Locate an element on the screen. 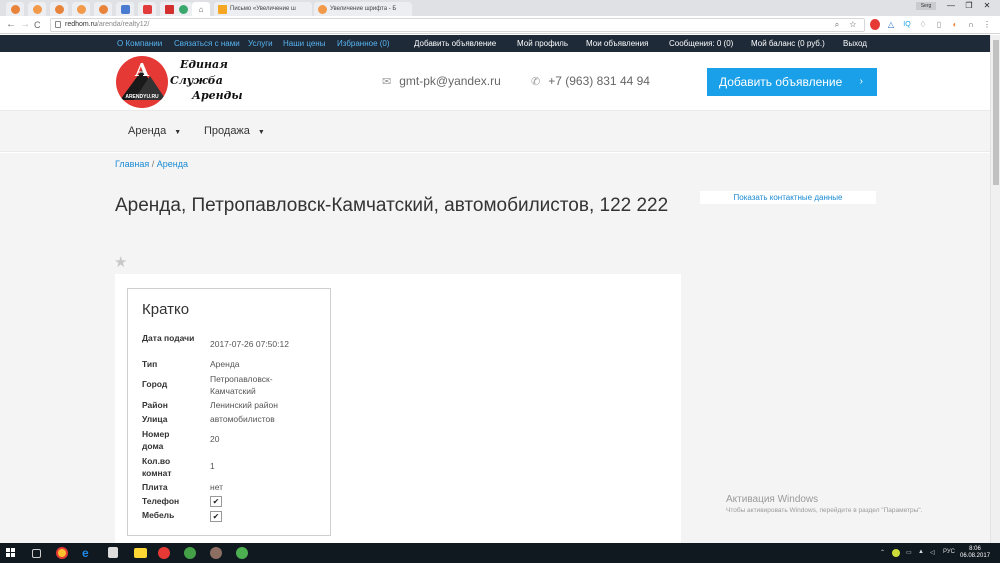 This screenshot has width=1000, height=563. field-label: Дата подачи is located at coordinates (168, 338).